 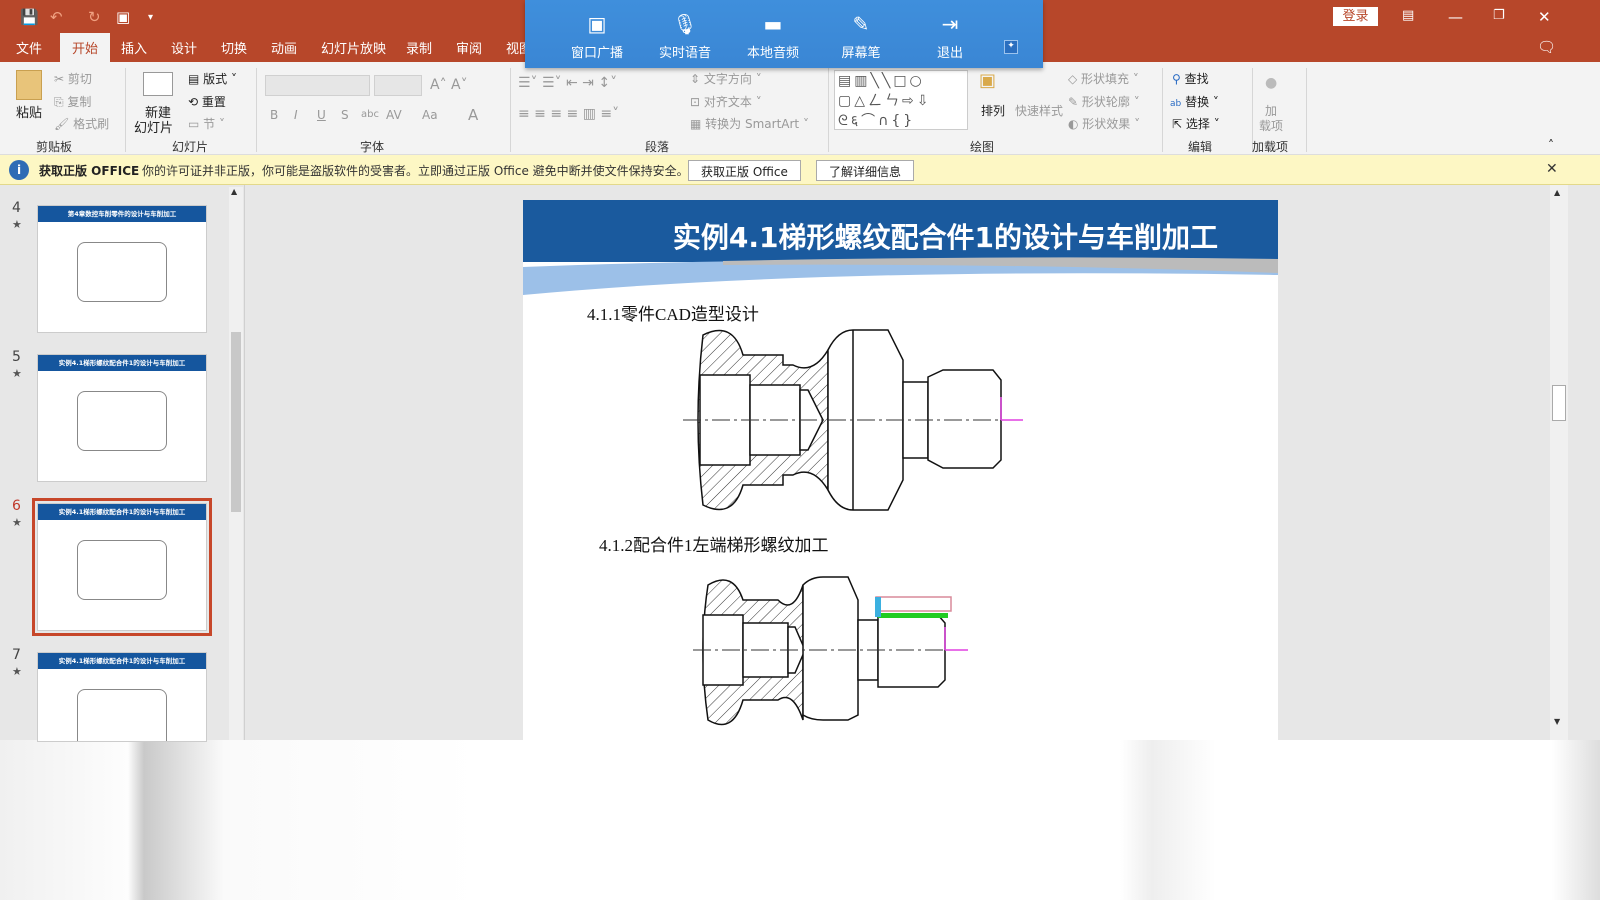 I want to click on presentation-icon: ▣, so click(x=123, y=17).